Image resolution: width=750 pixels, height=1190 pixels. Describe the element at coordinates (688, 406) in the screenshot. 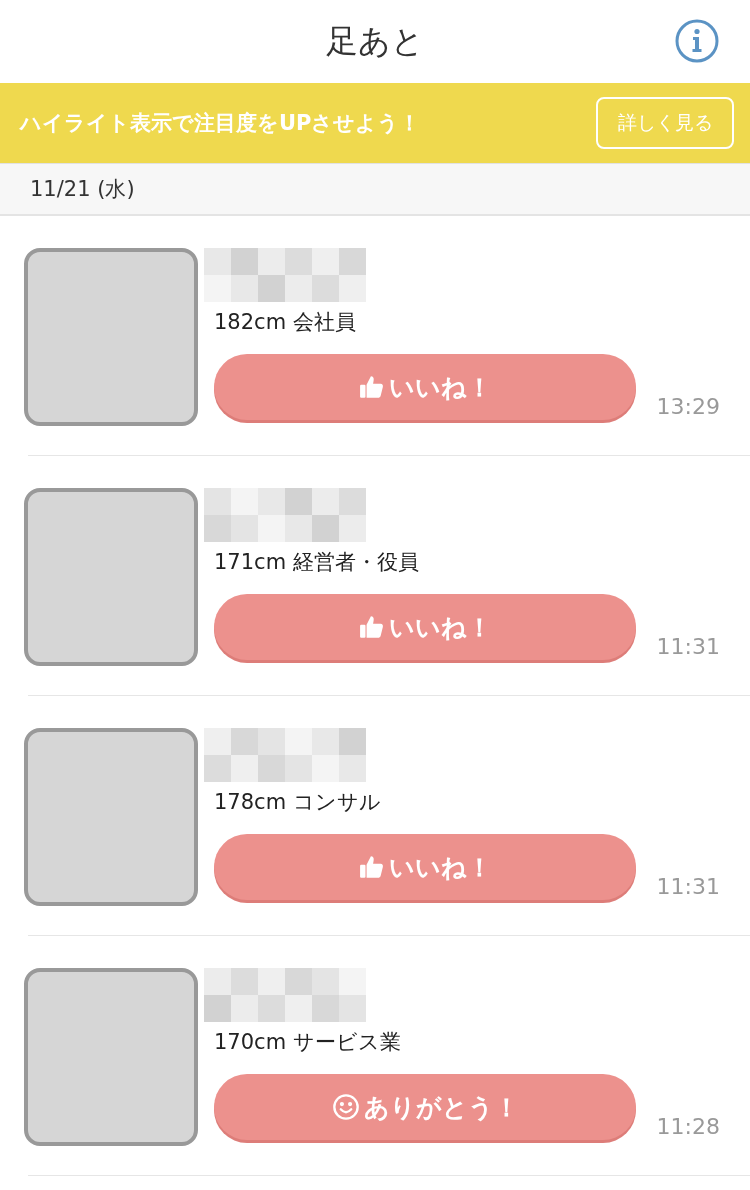

I see `visit-time: 13:29` at that location.